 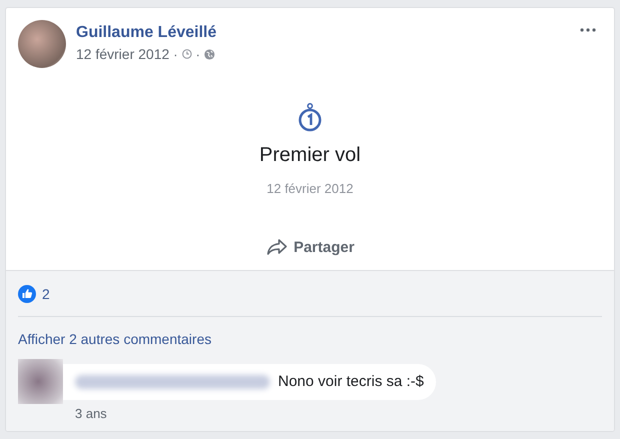 What do you see at coordinates (210, 54) in the screenshot?
I see `globe-icon` at bounding box center [210, 54].